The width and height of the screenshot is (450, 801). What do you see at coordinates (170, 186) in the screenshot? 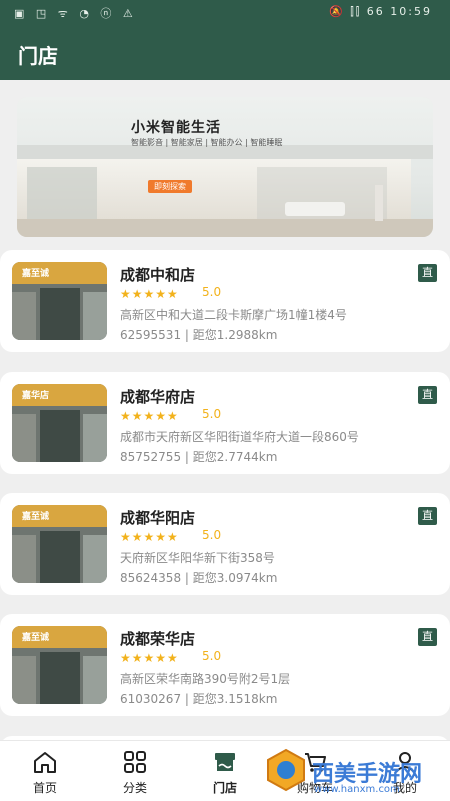
I see `banner-explore-button: 即刻探索` at bounding box center [170, 186].